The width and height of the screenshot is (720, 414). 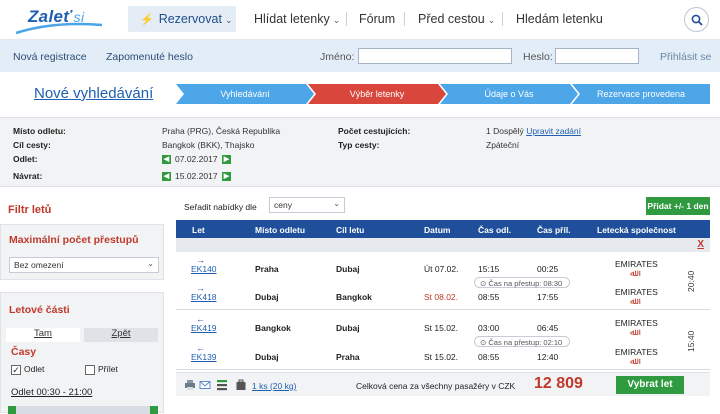 What do you see at coordinates (700, 244) in the screenshot?
I see `close-offer-button: X` at bounding box center [700, 244].